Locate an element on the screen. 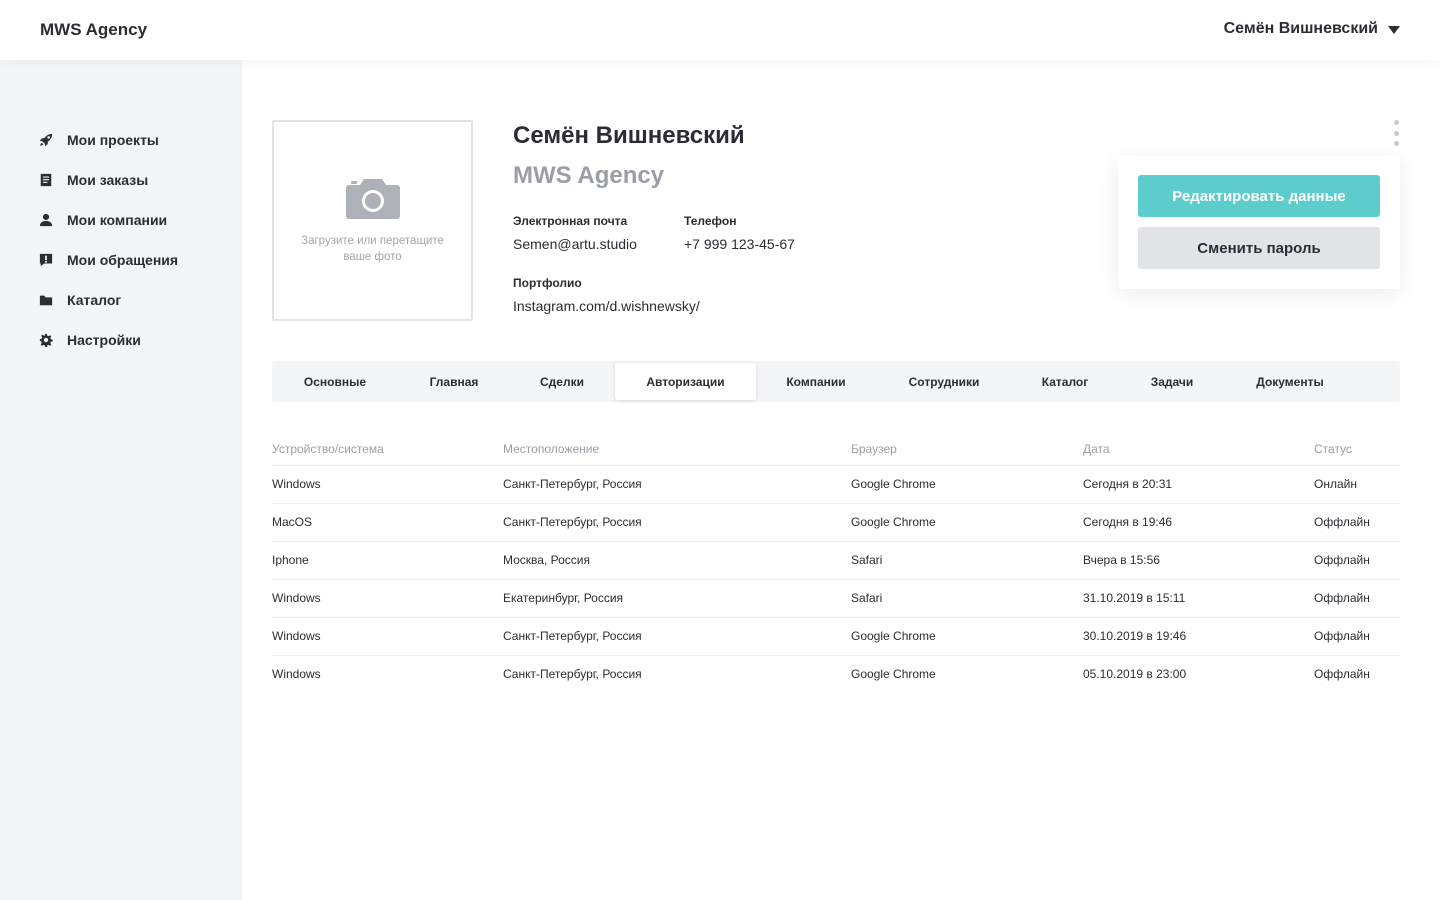 Image resolution: width=1440 pixels, height=900 pixels. tab-main: Главная is located at coordinates (454, 381).